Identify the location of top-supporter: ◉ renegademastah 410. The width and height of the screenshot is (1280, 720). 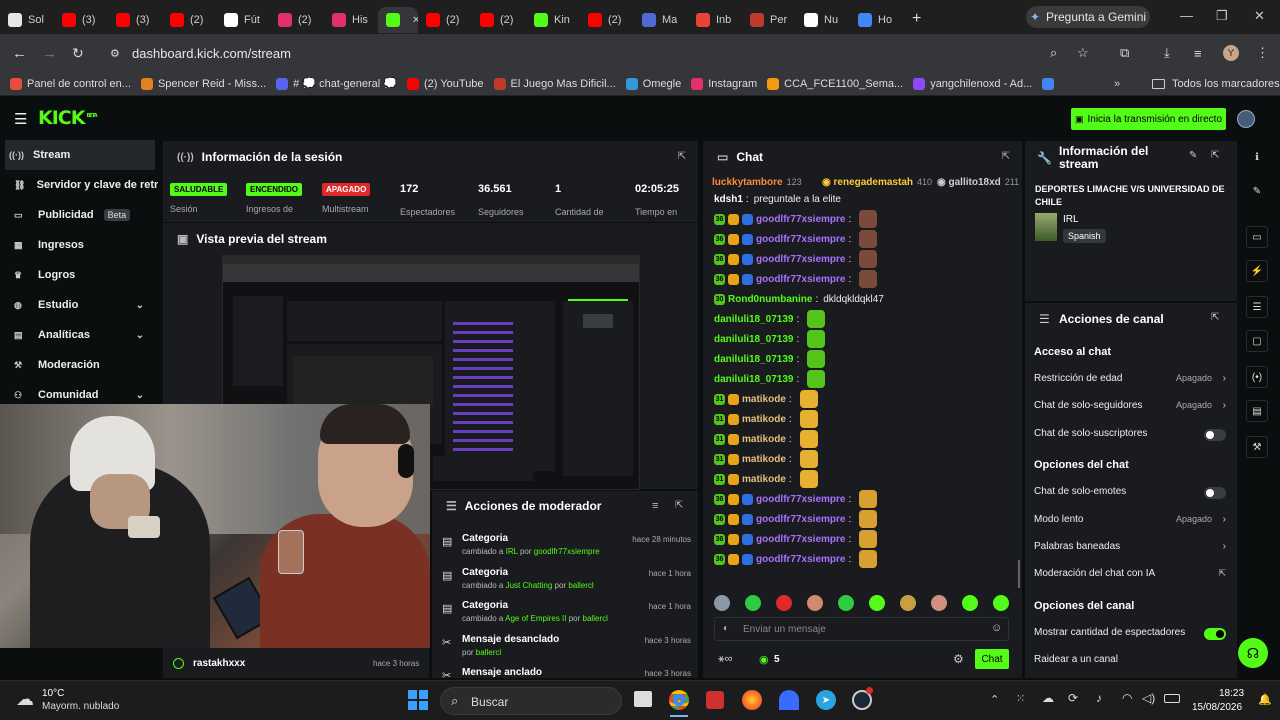
(877, 182).